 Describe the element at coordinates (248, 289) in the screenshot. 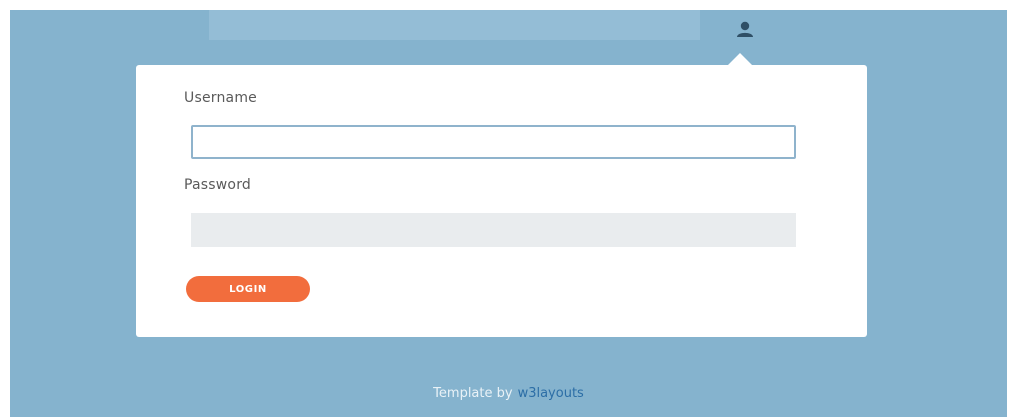

I see `login-button: LOGIN` at that location.